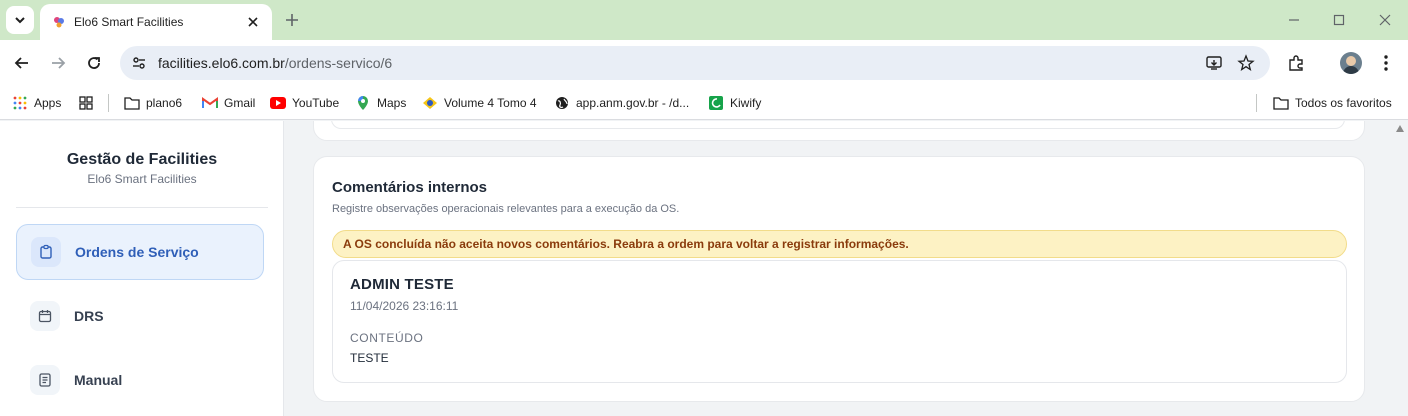  What do you see at coordinates (1214, 63) in the screenshot?
I see `install-app-icon` at bounding box center [1214, 63].